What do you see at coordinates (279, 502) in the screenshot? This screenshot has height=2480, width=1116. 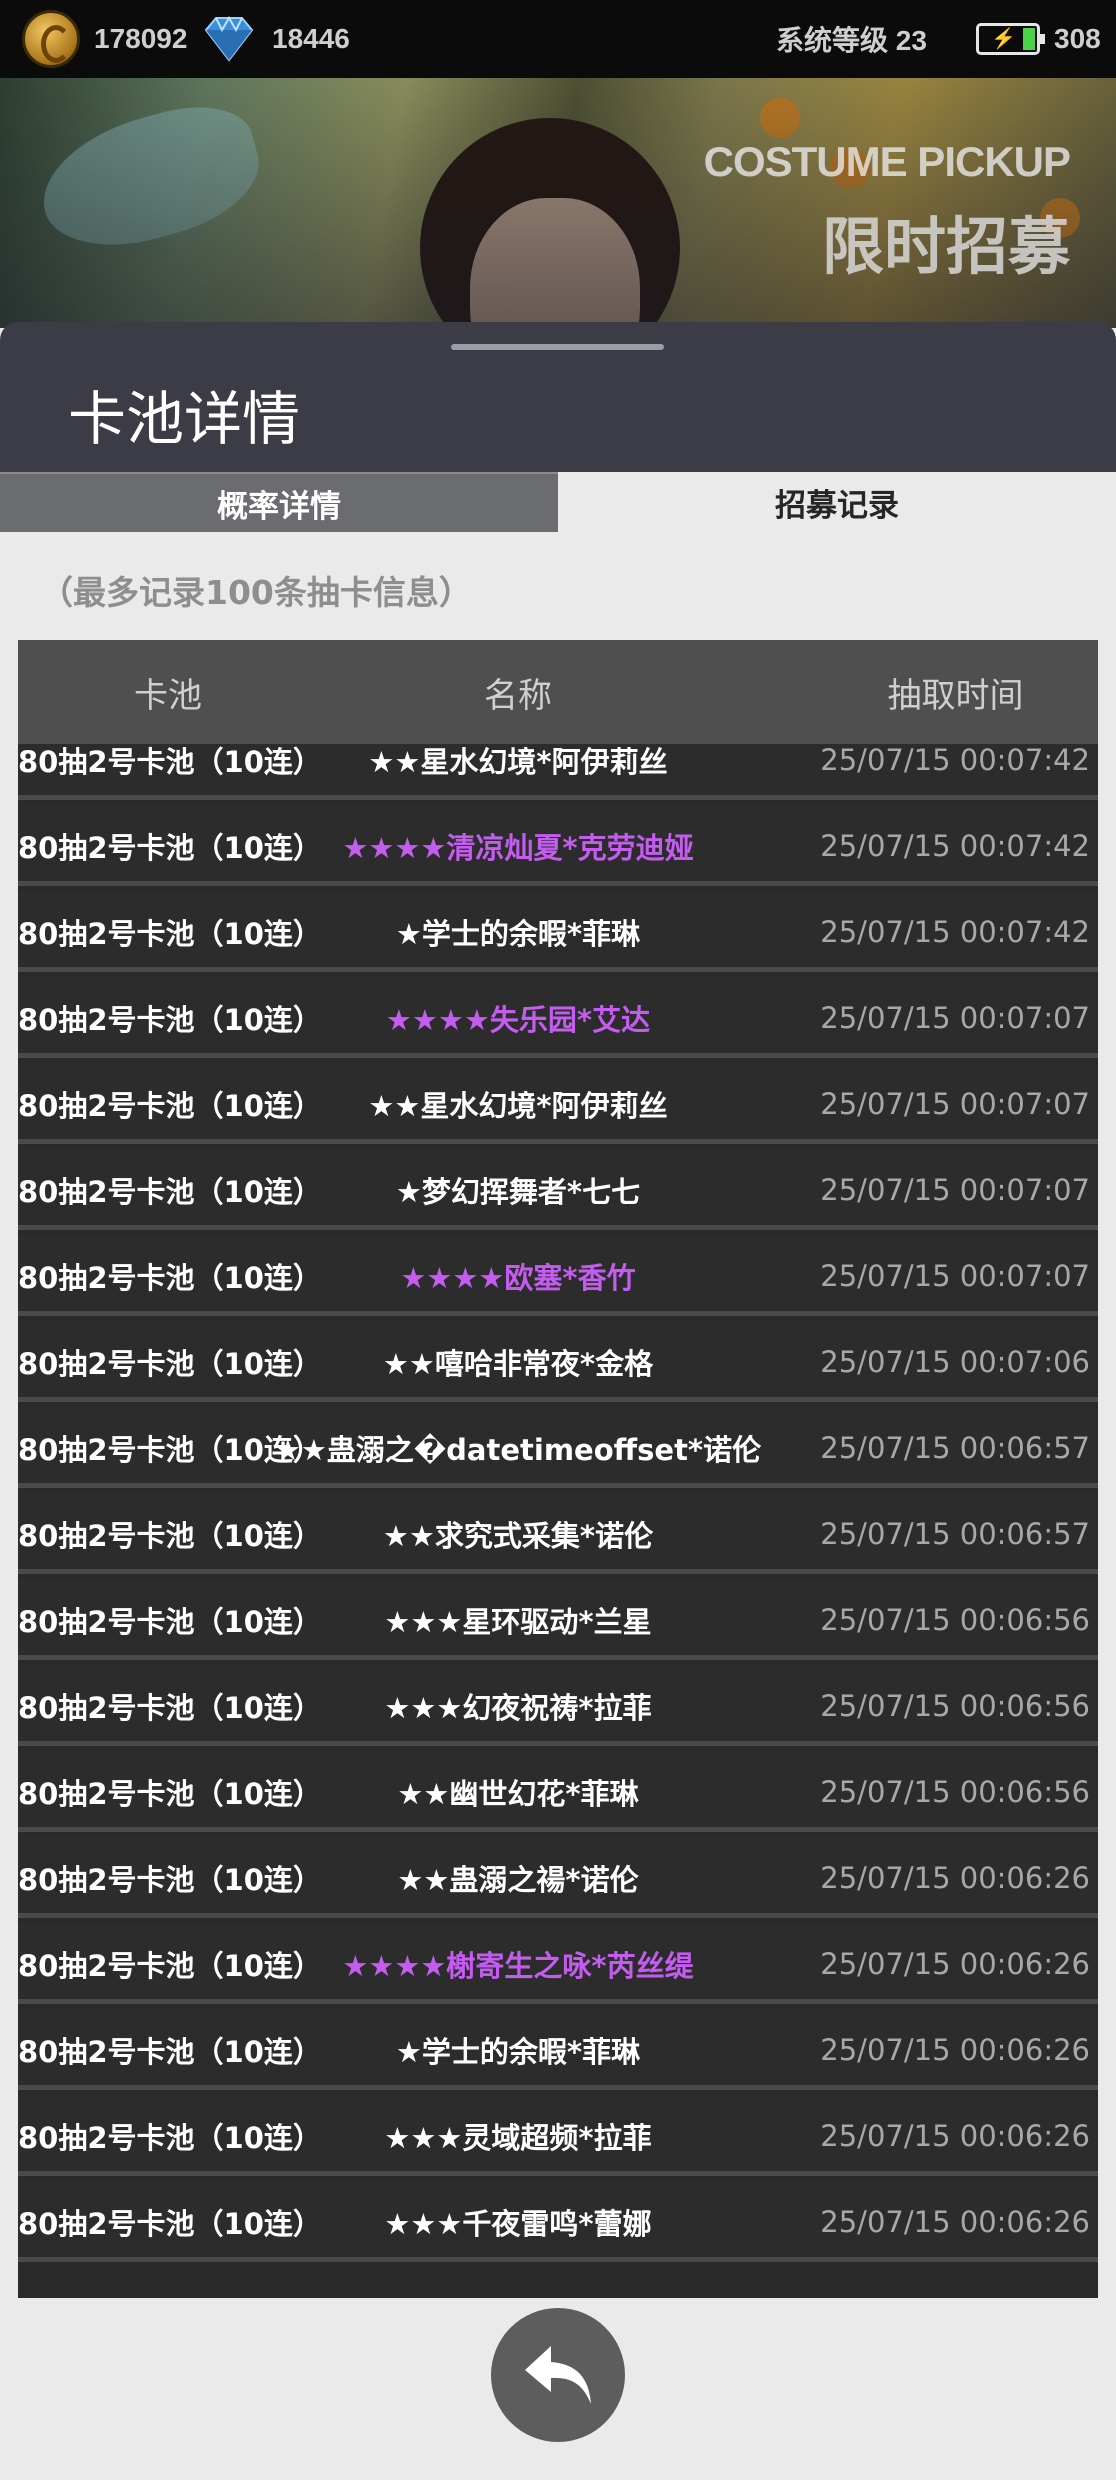 I see `tab-probability: 概率详情` at bounding box center [279, 502].